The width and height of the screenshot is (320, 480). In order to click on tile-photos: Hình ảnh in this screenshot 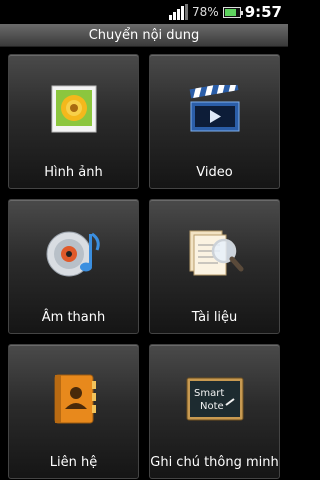, I will do `click(73, 121)`.